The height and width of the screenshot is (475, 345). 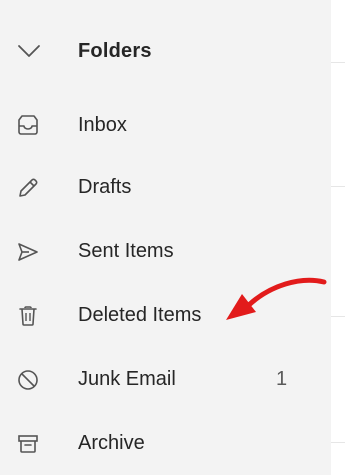 I want to click on block-icon, so click(x=28, y=380).